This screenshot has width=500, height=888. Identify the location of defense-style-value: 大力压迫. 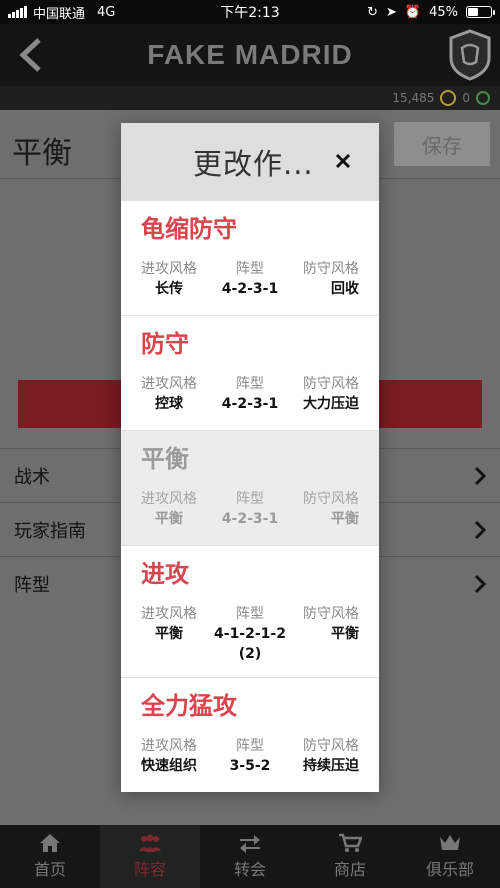
(331, 404).